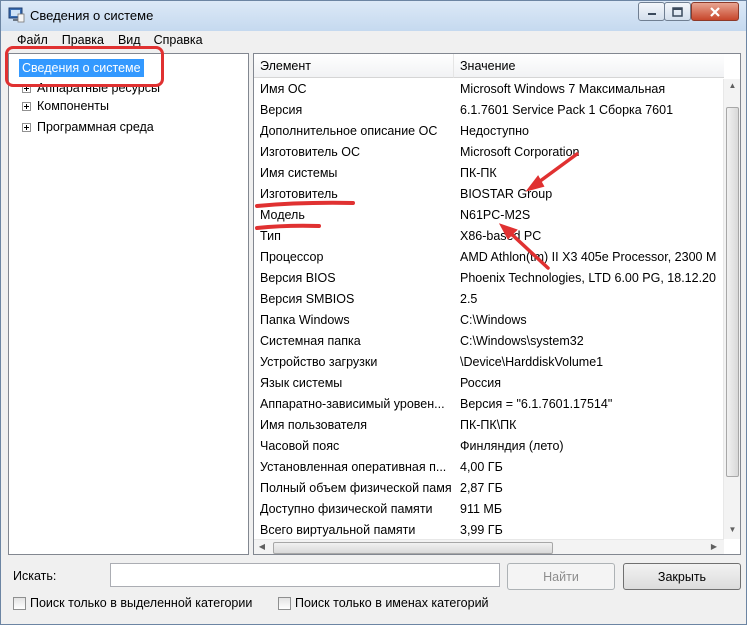  What do you see at coordinates (298, 278) in the screenshot?
I see `cell-element: Версия BIOS` at bounding box center [298, 278].